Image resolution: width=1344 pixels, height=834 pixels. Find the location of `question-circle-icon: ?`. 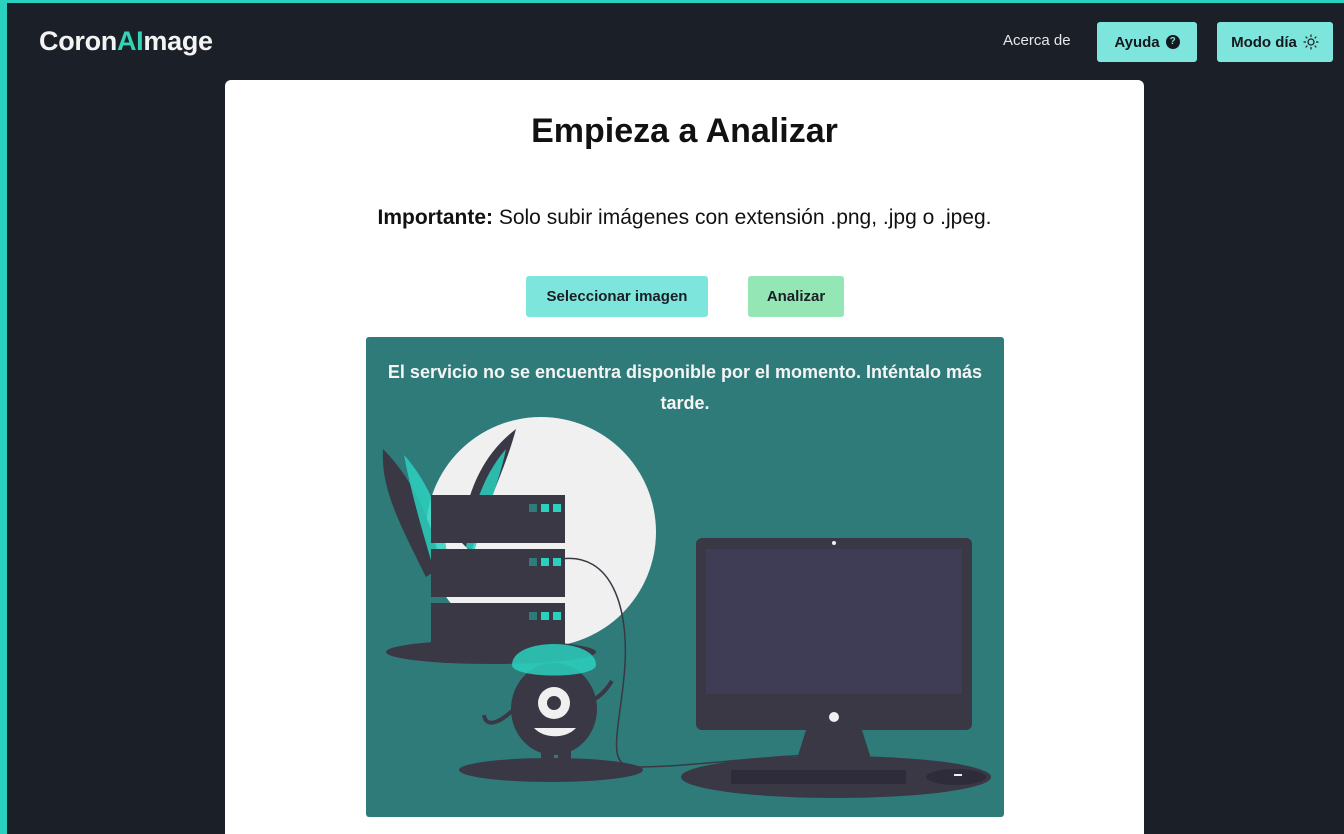

question-circle-icon: ? is located at coordinates (1172, 42).